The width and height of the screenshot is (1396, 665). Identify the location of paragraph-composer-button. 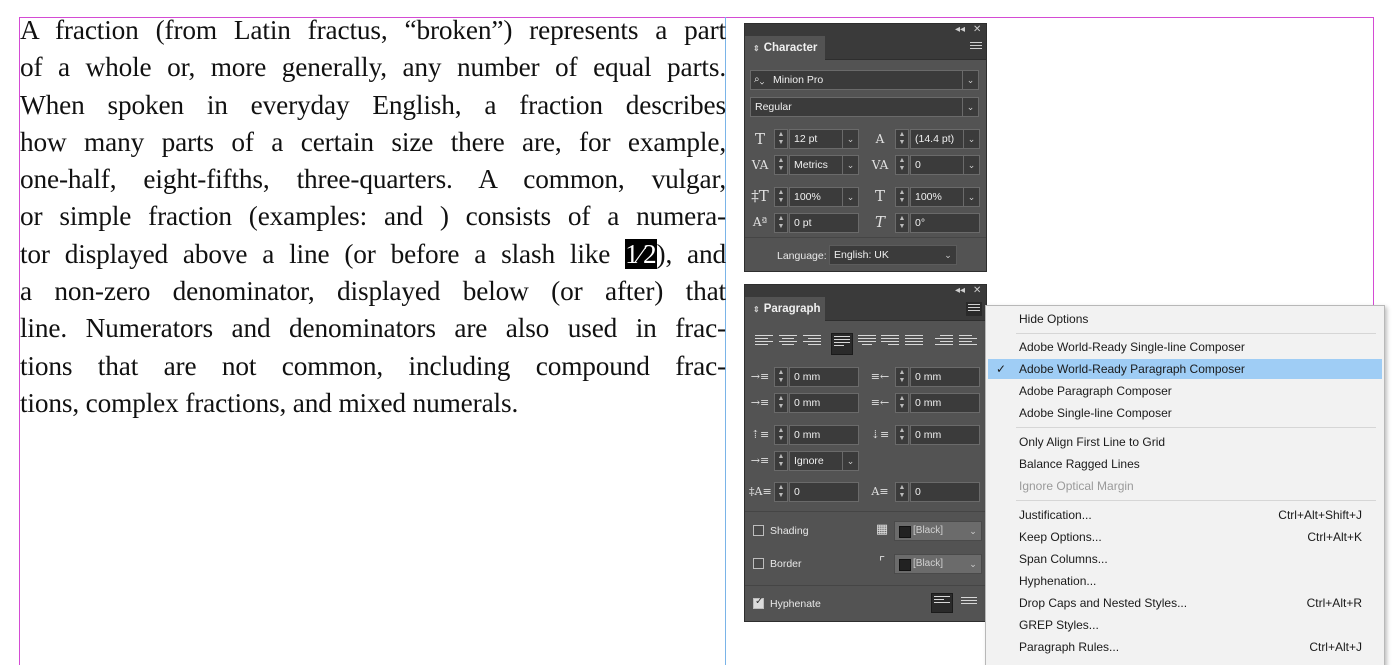
(942, 603).